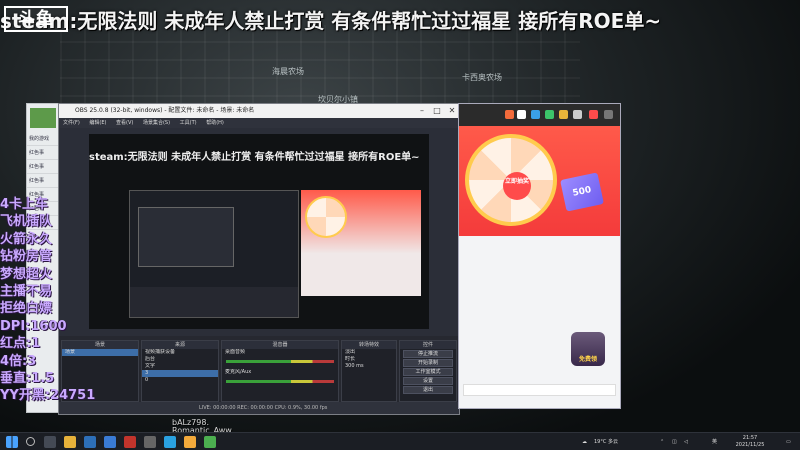 Image resolution: width=800 pixels, height=450 pixels. What do you see at coordinates (582, 192) in the screenshot?
I see `prize-card: 500` at bounding box center [582, 192].